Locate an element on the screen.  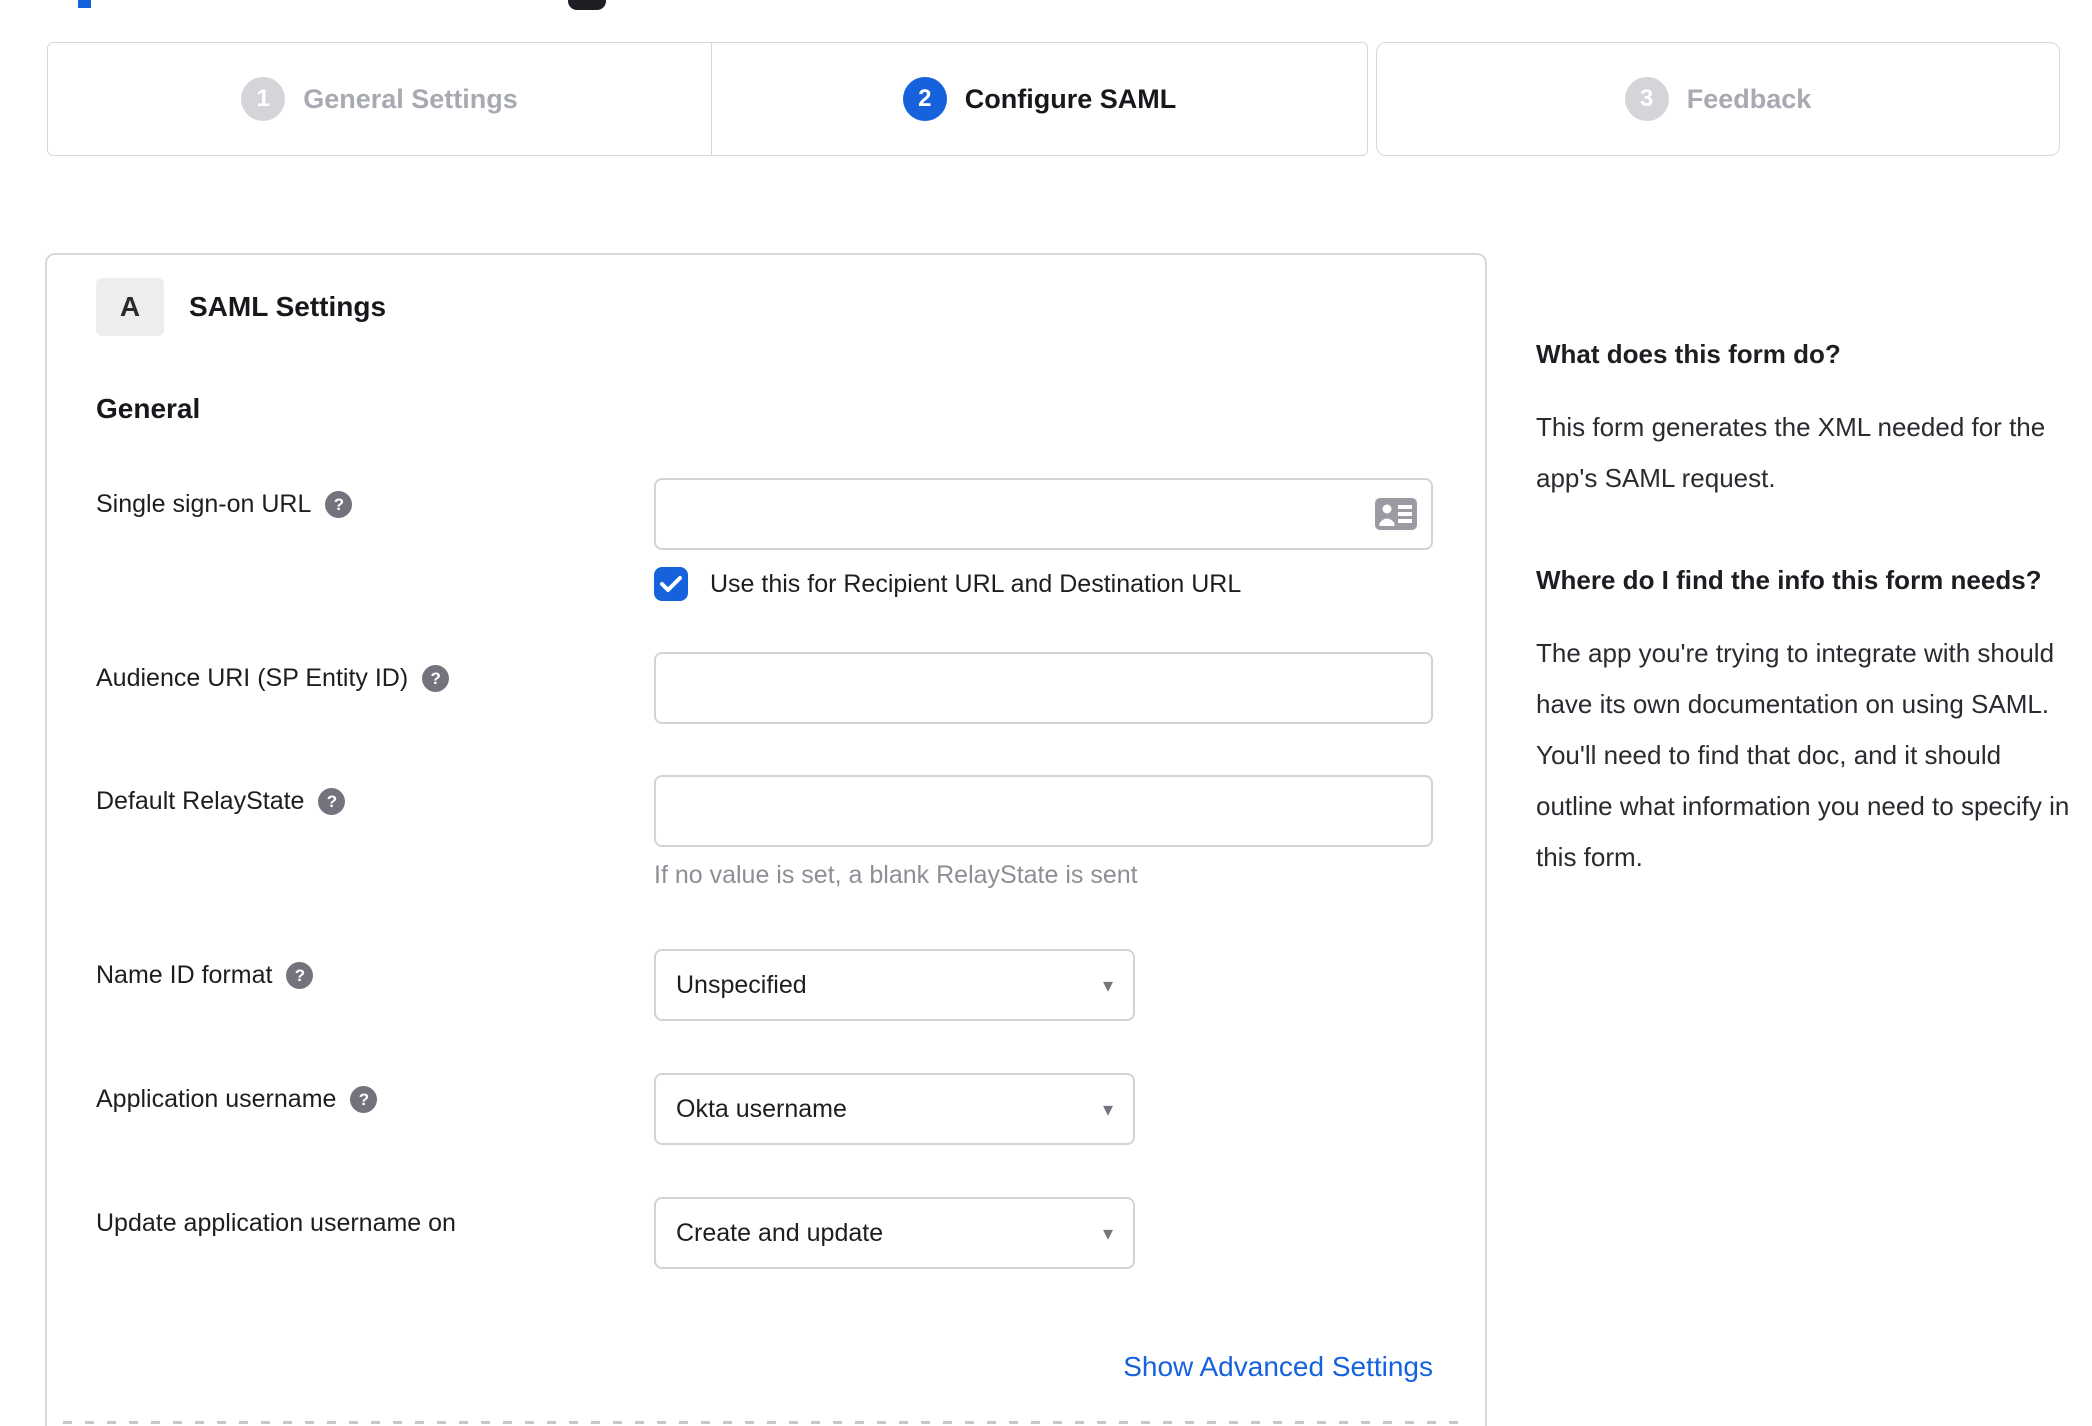
step-feedback-inner: 3 Feedback is located at coordinates (1718, 99).